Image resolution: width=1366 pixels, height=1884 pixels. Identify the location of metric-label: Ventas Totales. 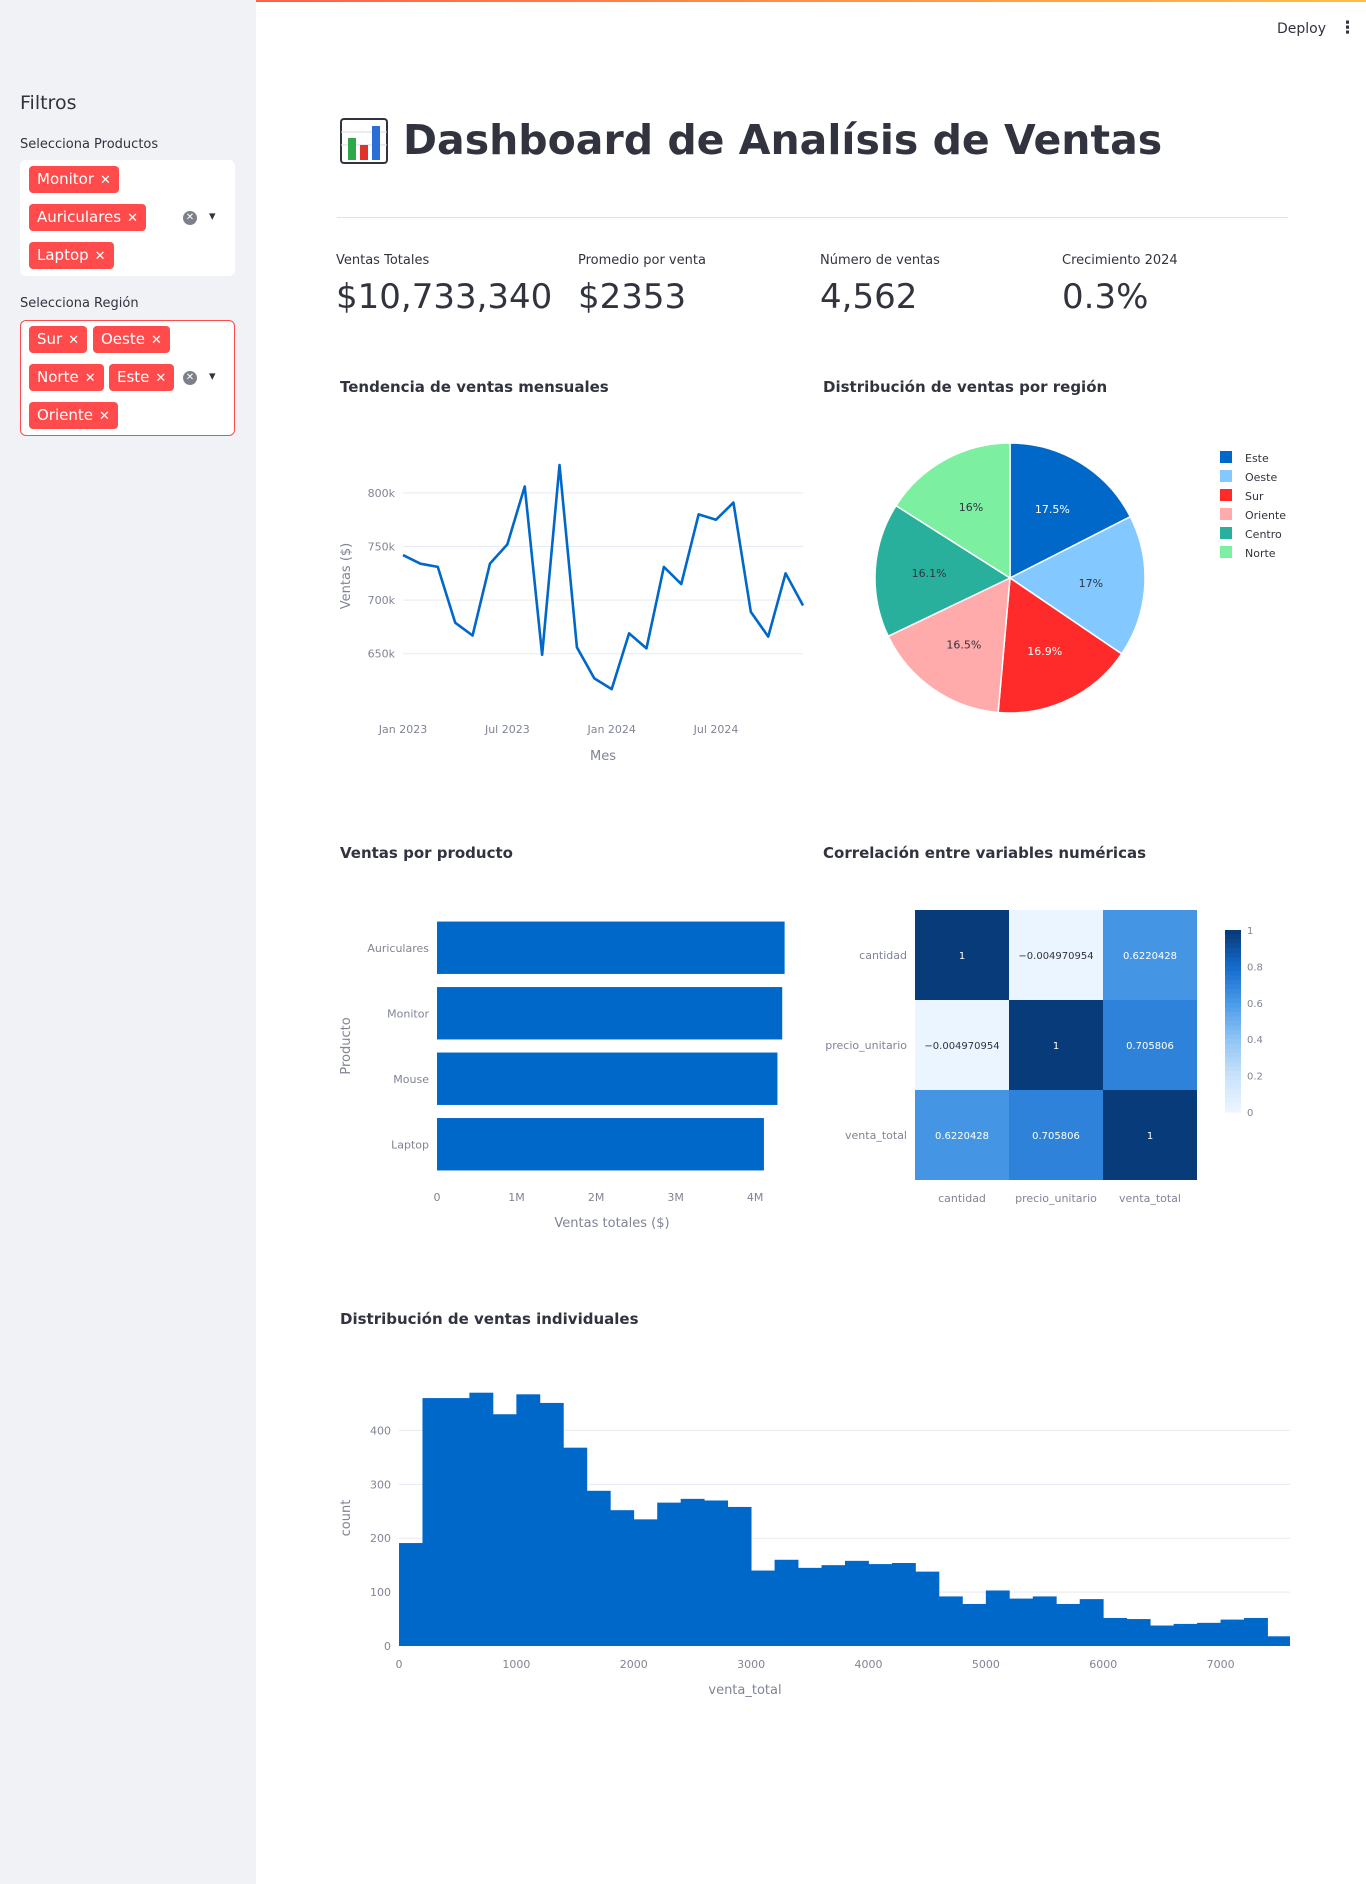
(383, 260).